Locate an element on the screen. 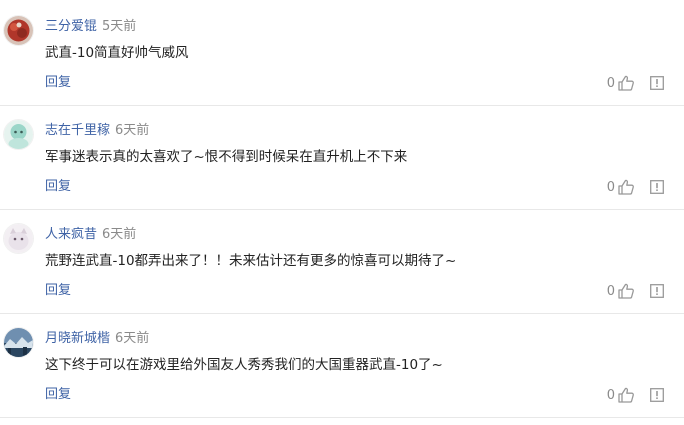  comment-text: 荒野连武直-10都弄出来了！！未来估计还有更多的惊喜可以期待了~ is located at coordinates (251, 261).